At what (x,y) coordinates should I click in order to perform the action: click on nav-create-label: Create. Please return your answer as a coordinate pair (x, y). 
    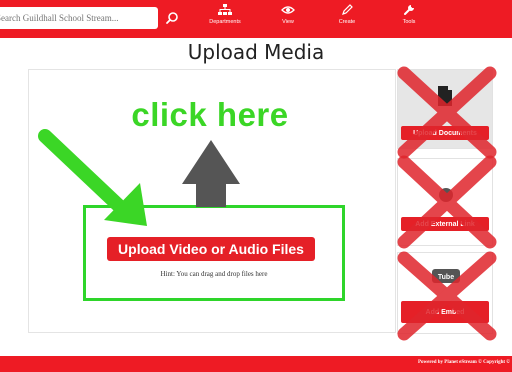
    Looking at the image, I should click on (347, 22).